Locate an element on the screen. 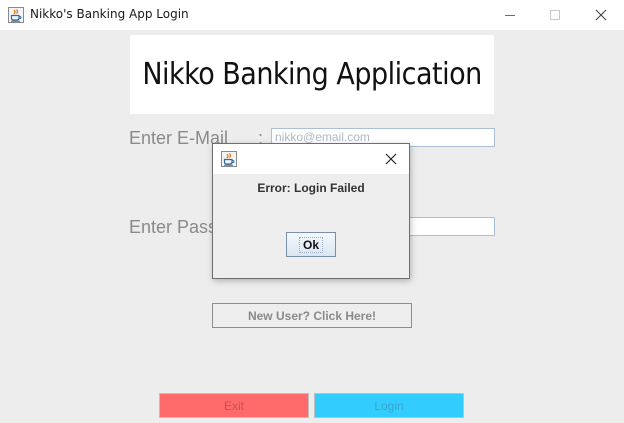  maximize-button is located at coordinates (555, 15).